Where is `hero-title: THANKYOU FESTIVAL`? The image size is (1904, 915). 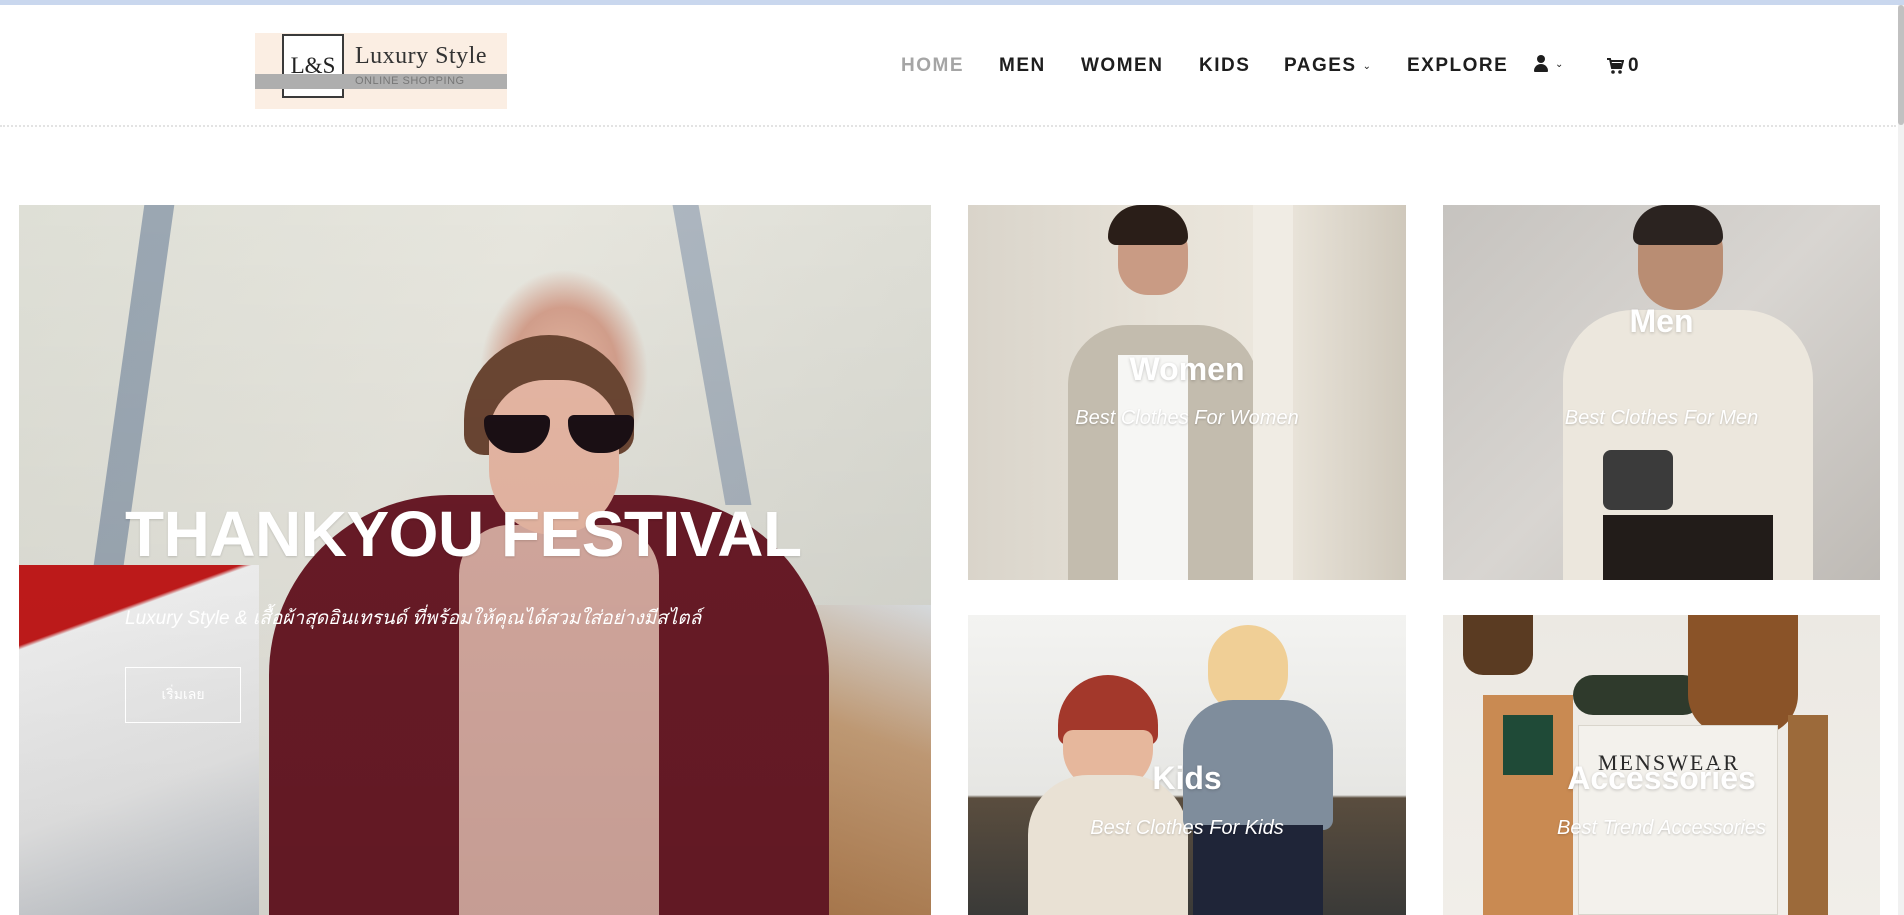
hero-title: THANKYOU FESTIVAL is located at coordinates (463, 534).